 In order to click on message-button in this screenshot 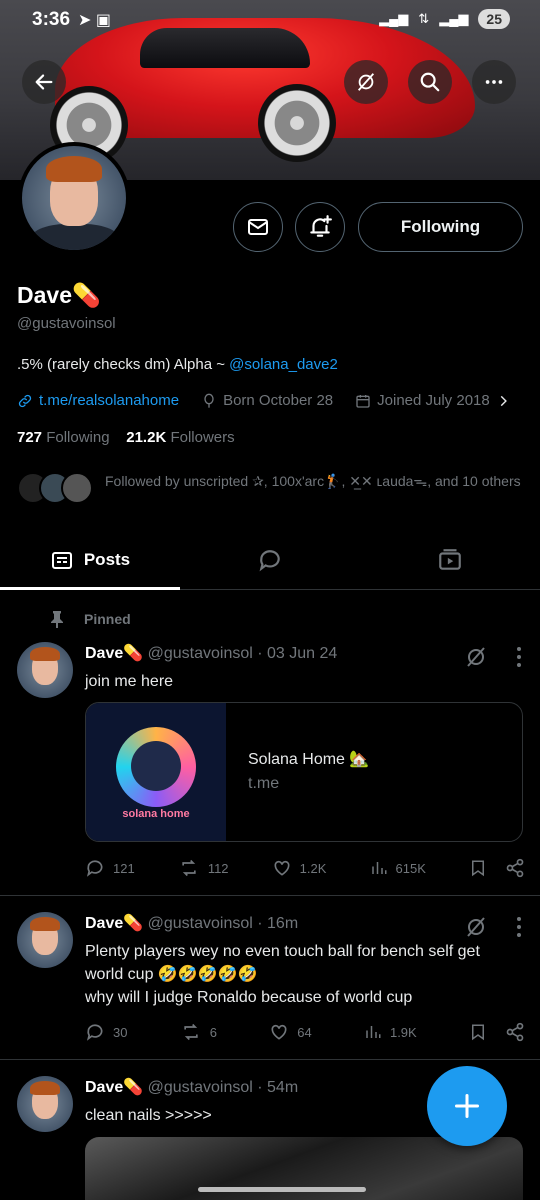, I will do `click(258, 227)`.